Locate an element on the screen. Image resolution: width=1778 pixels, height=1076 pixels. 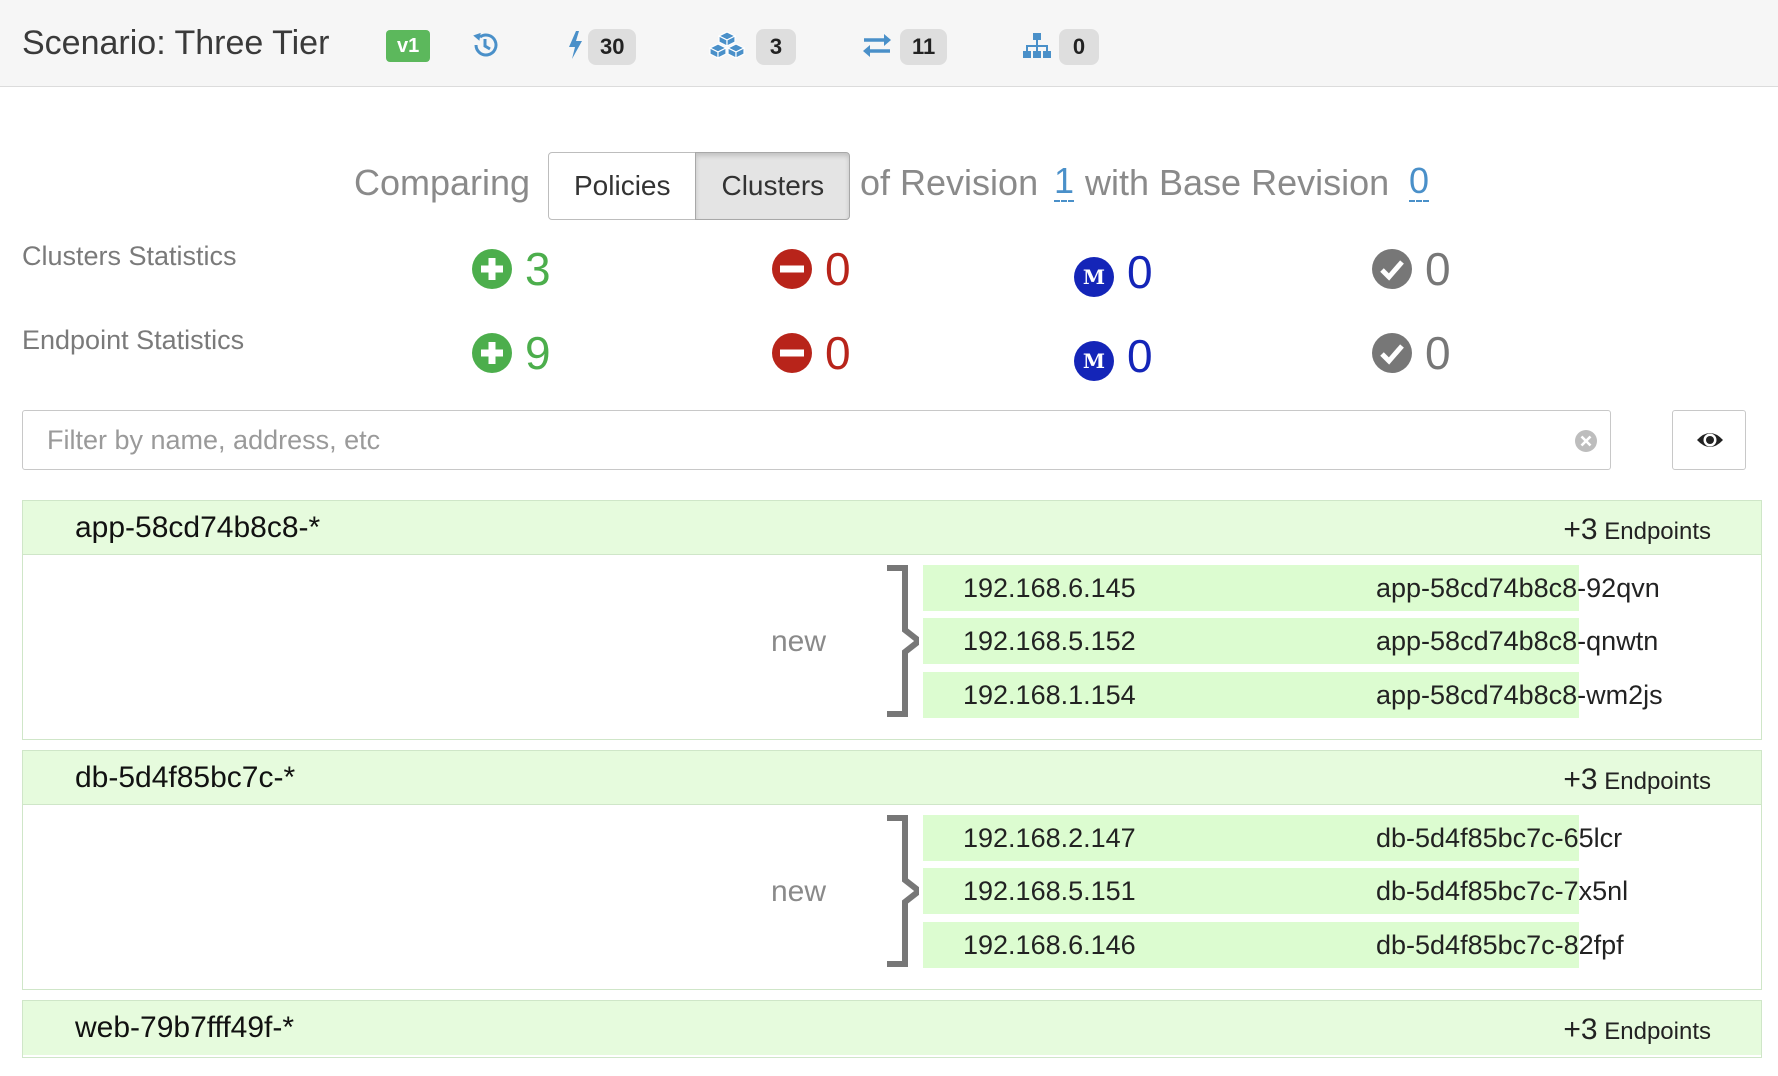
cluster-panel: web-79b7fff49f-* +3 Endpoints is located at coordinates (892, 1029).